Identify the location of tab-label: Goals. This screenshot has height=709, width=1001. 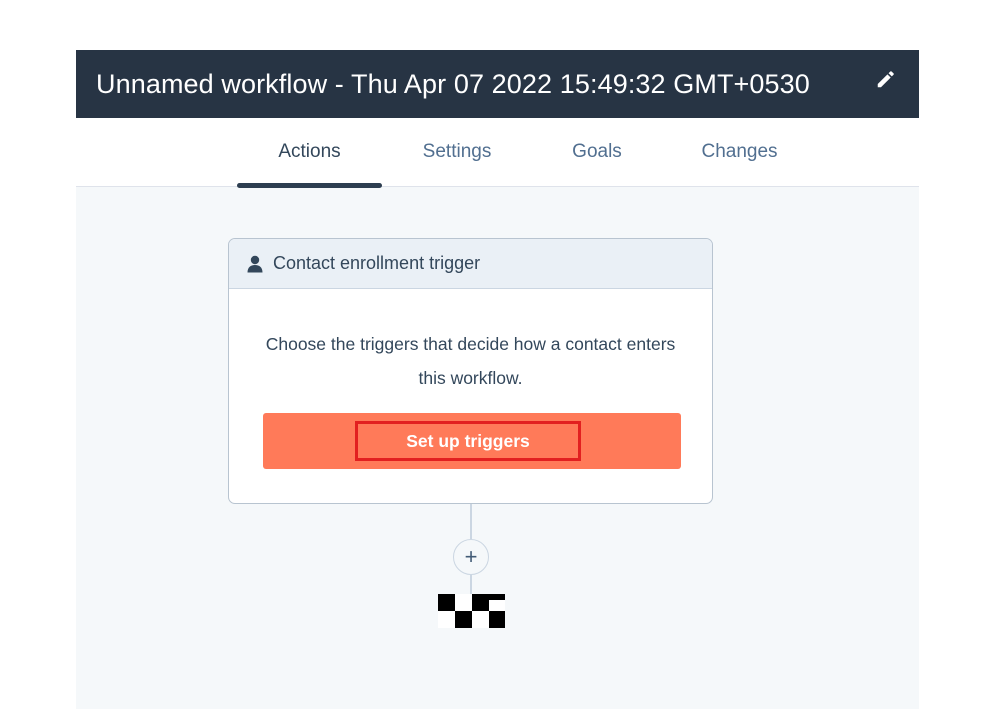
(597, 151).